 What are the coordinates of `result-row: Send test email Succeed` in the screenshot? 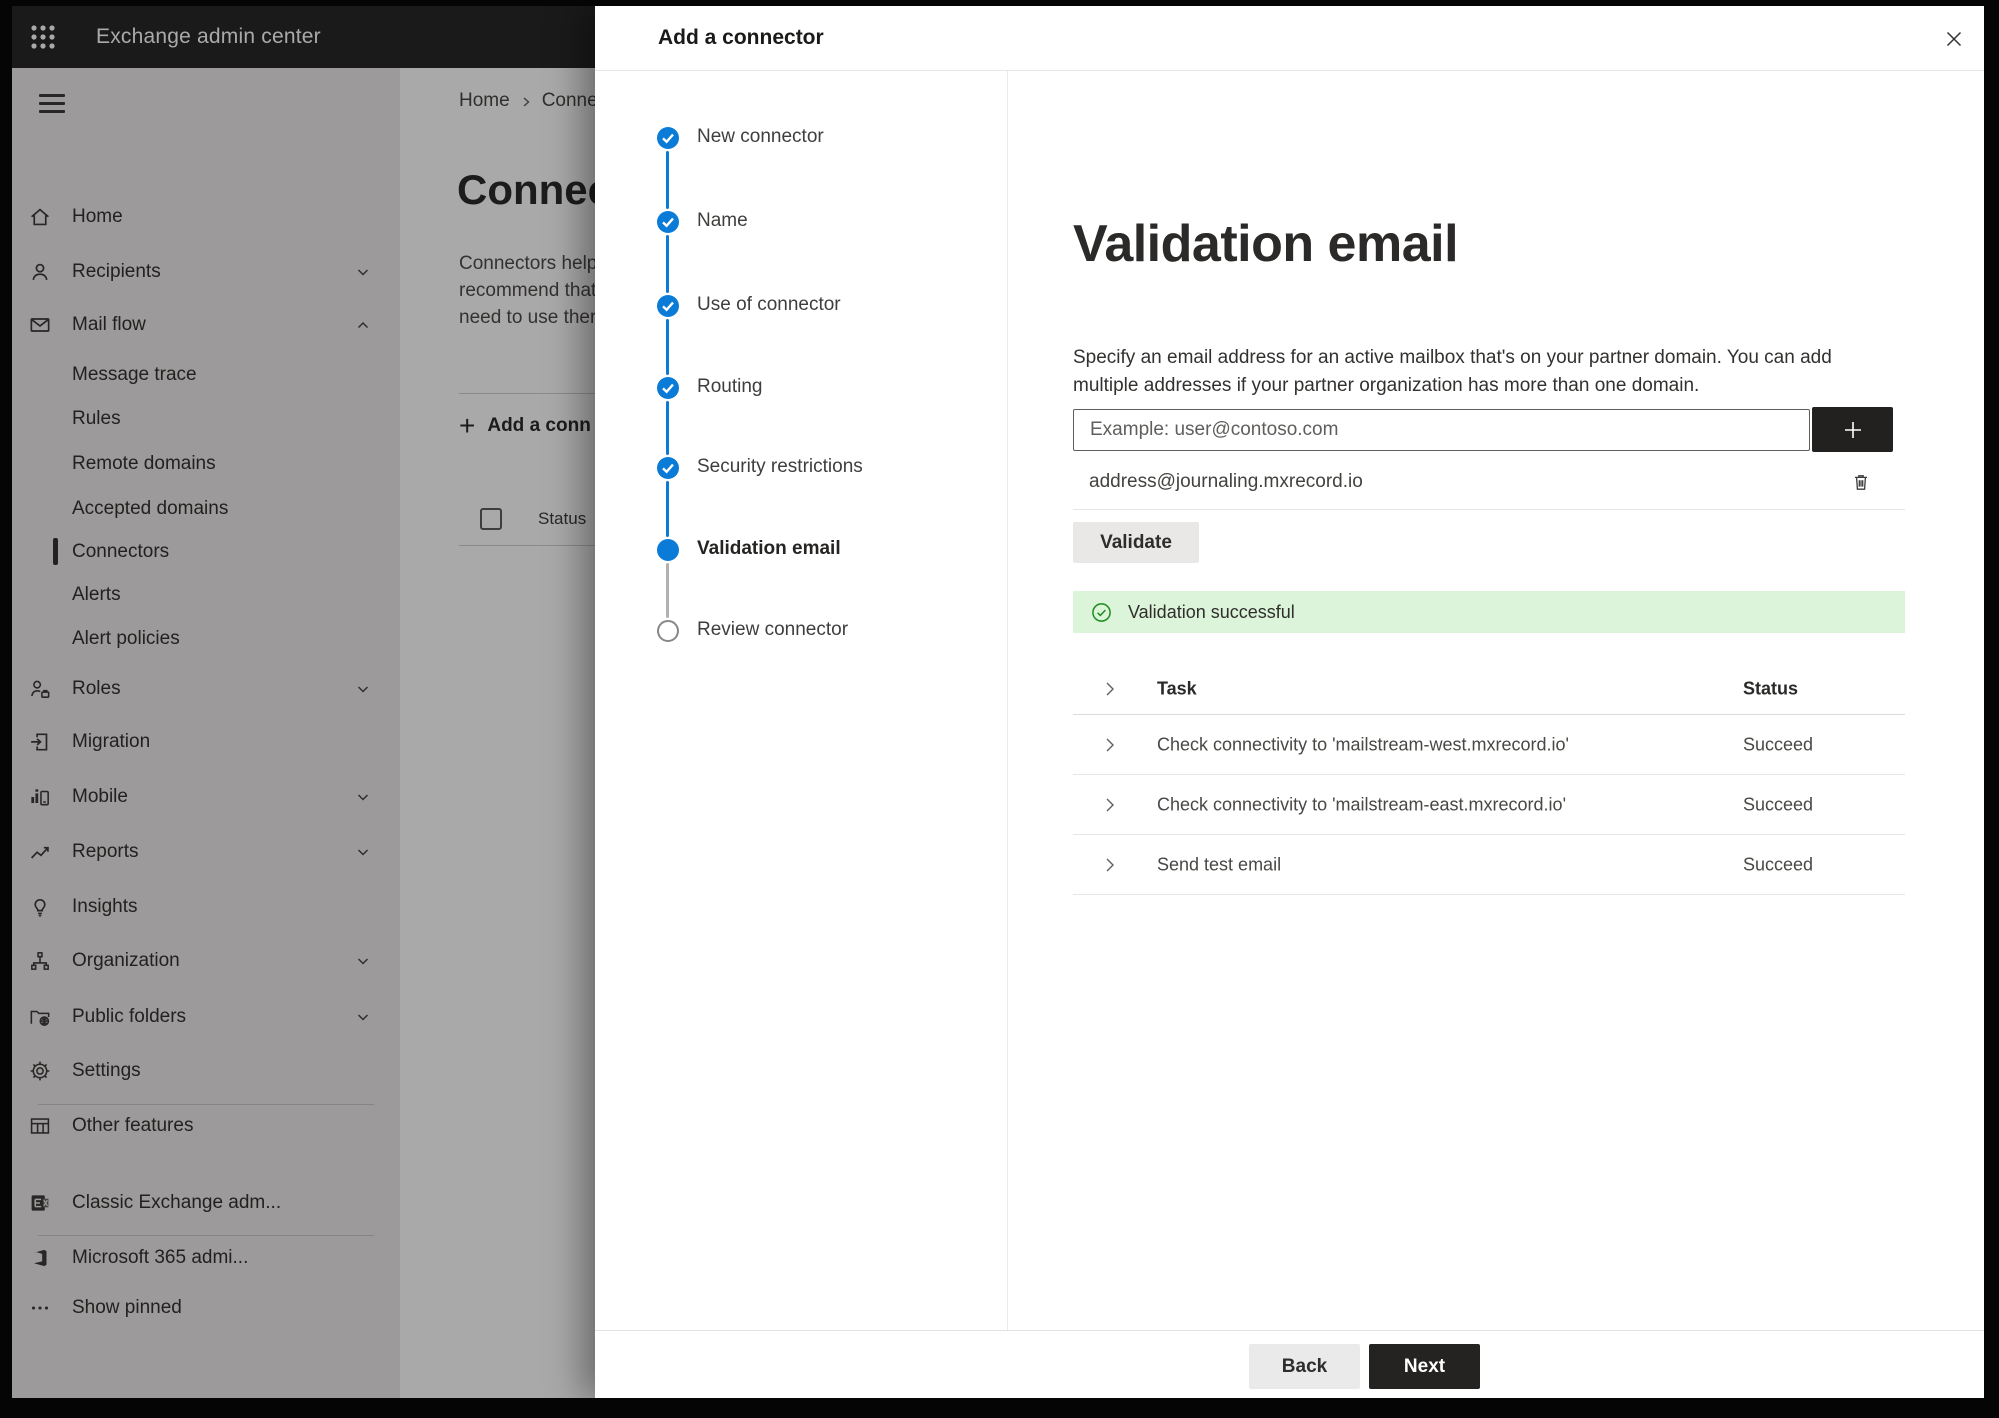 It's located at (1489, 865).